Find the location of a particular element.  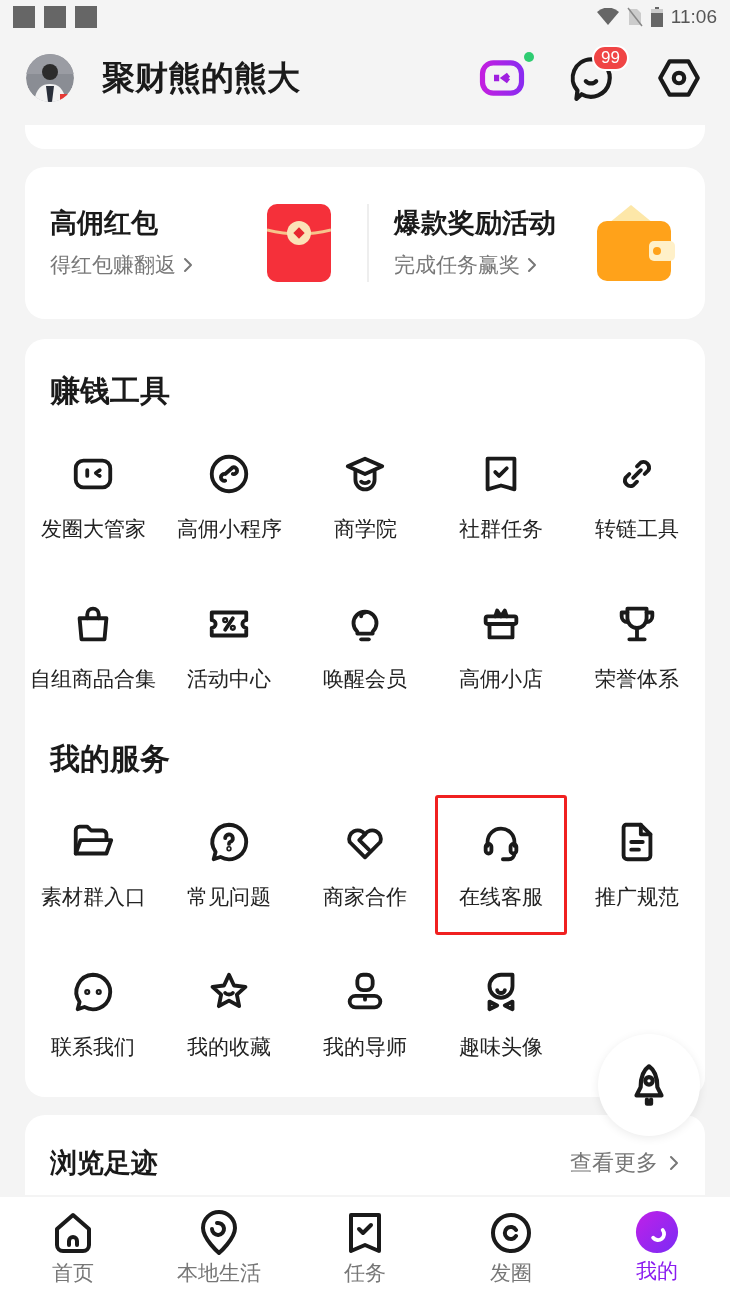

wallet-icon is located at coordinates (636, 243).